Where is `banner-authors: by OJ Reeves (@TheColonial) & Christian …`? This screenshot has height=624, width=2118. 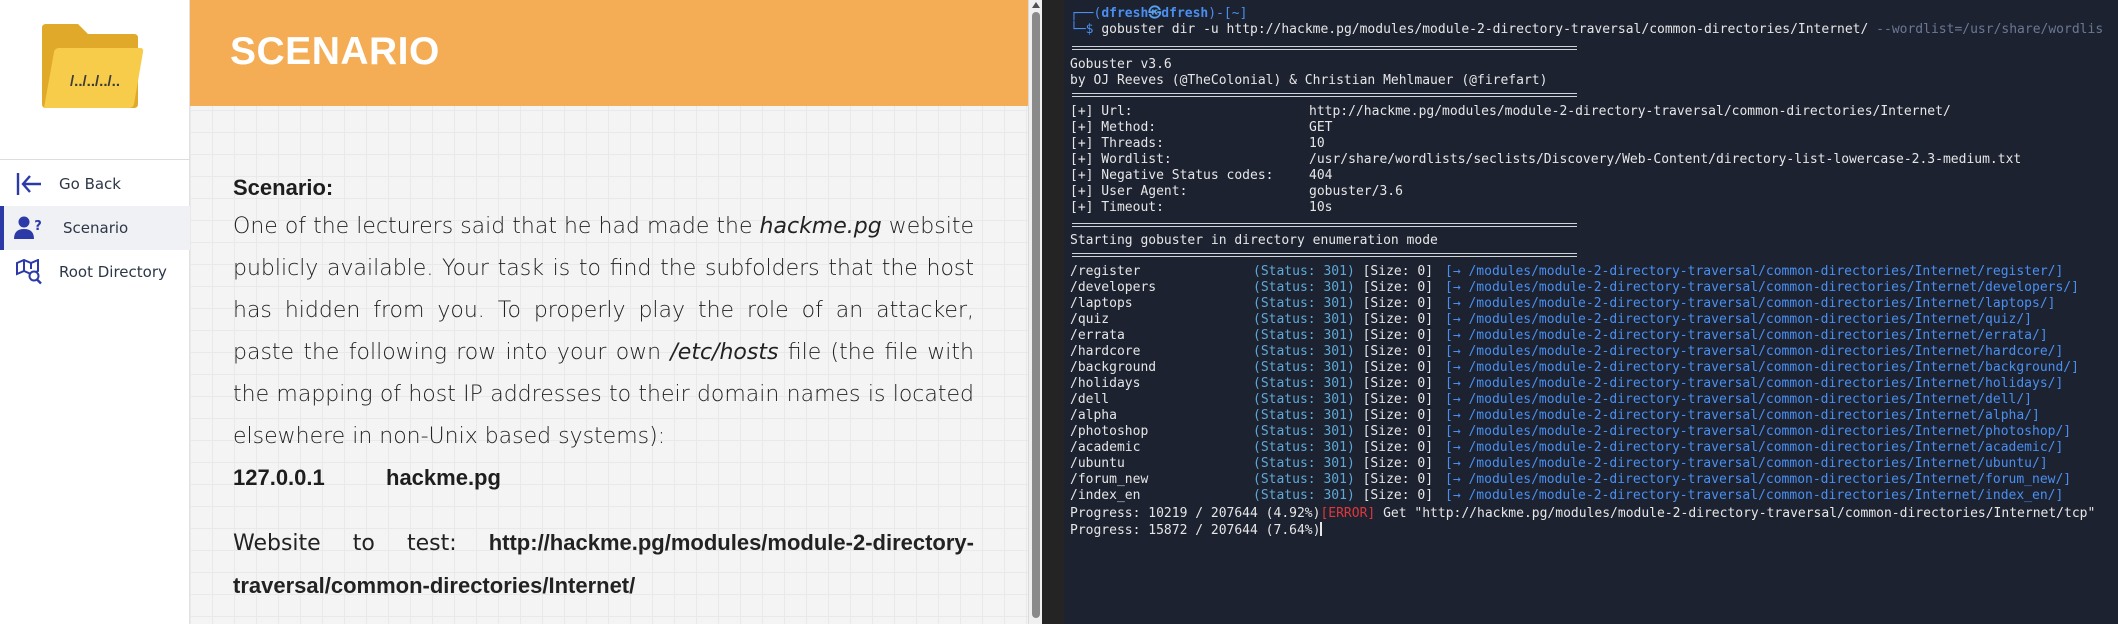 banner-authors: by OJ Reeves (@TheColonial) & Christian … is located at coordinates (1309, 80).